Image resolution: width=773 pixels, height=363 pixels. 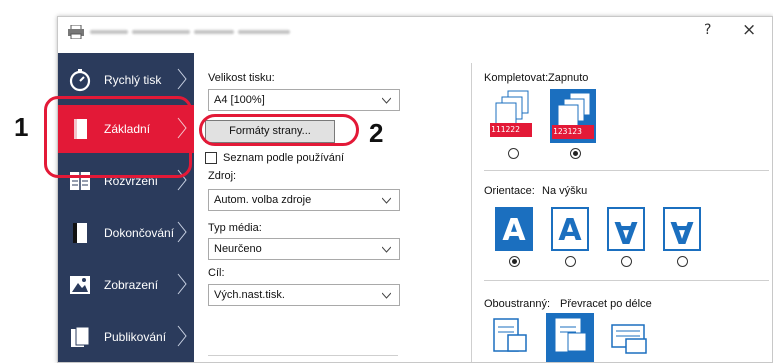 I want to click on window-title-blurred, so click(x=190, y=31).